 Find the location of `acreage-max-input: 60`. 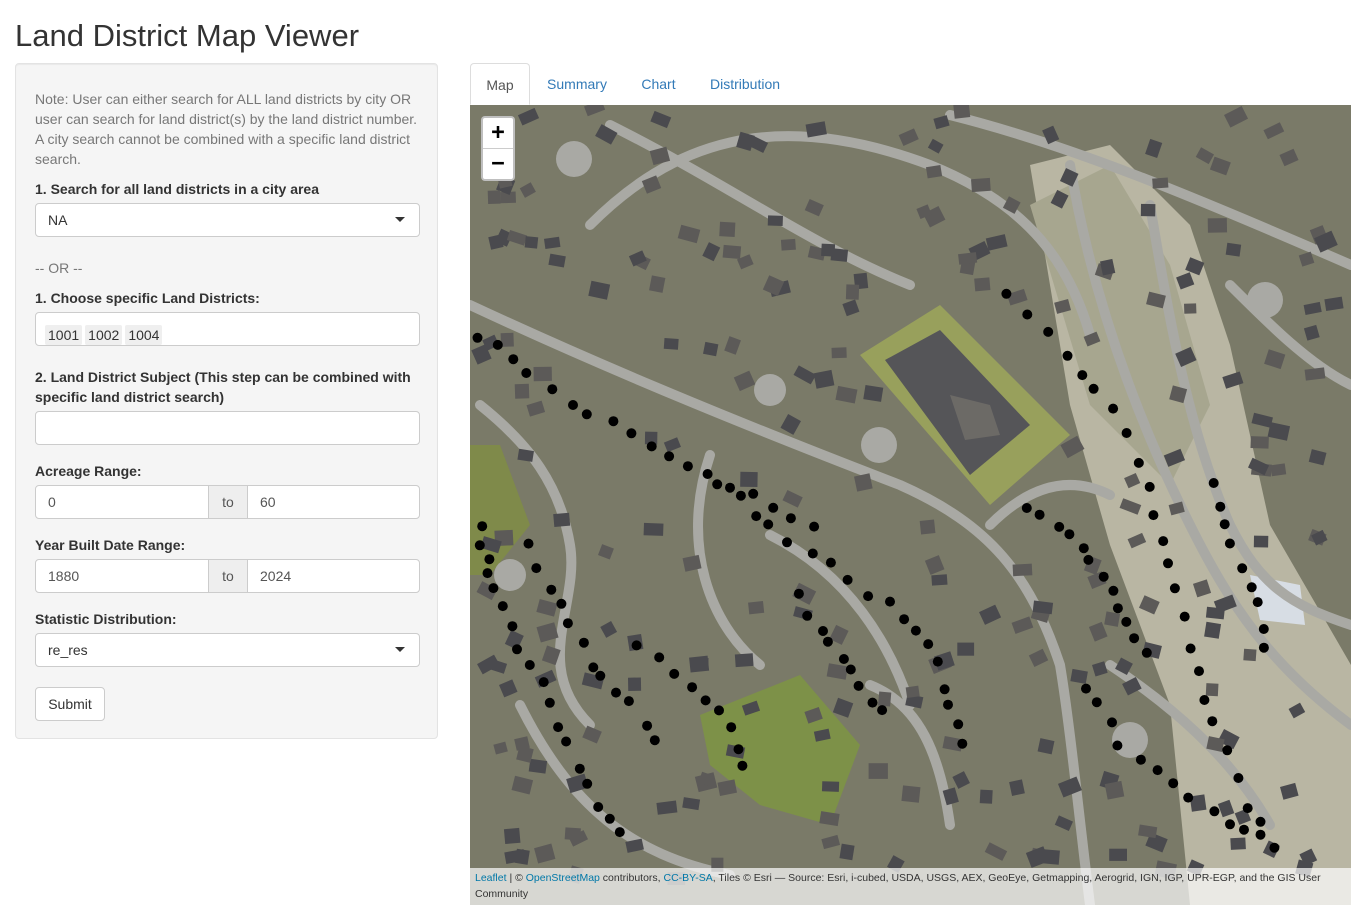

acreage-max-input: 60 is located at coordinates (333, 502).